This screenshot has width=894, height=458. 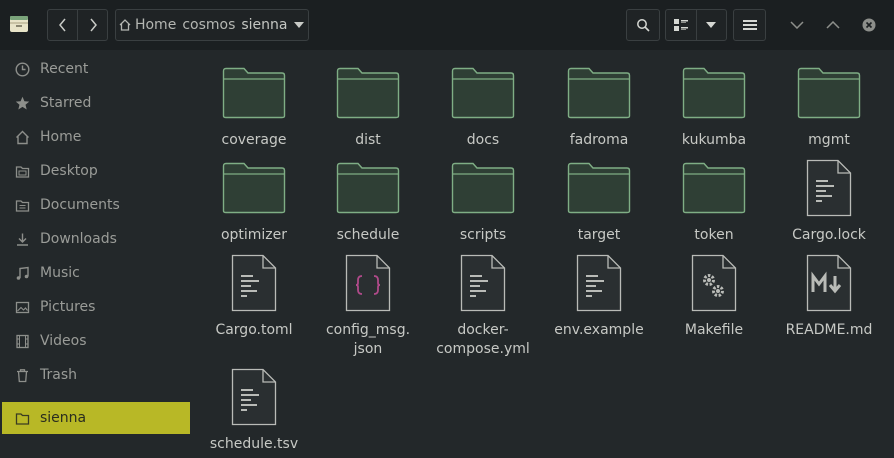 I want to click on sidebar-item-home: Home, so click(x=95, y=137).